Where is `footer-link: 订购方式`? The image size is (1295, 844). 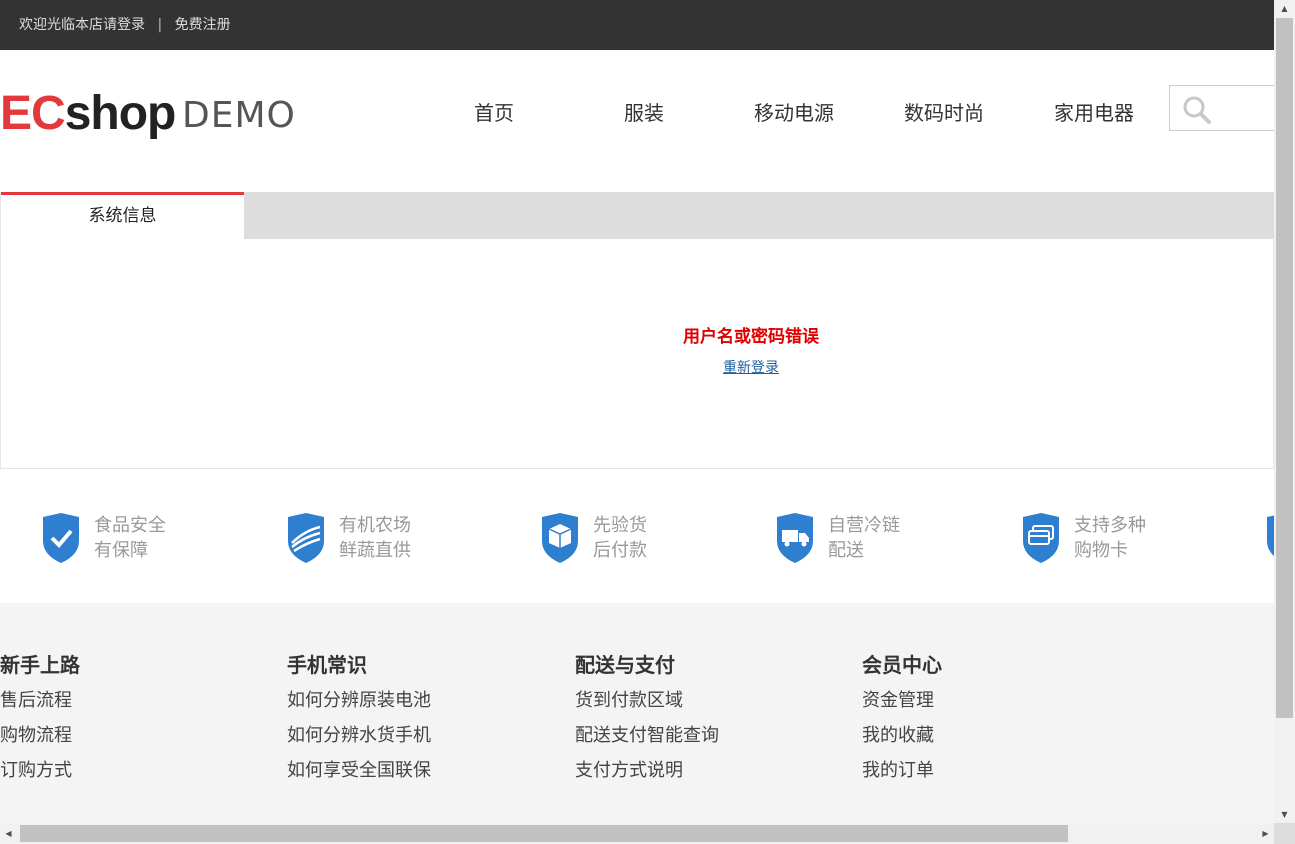
footer-link: 订购方式 is located at coordinates (40, 770).